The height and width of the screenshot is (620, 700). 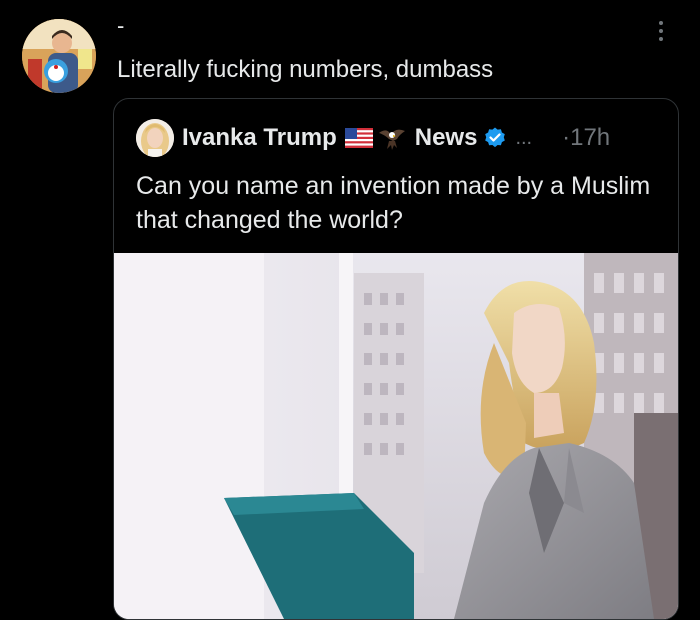 I want to click on verified-badge-icon, so click(x=495, y=138).